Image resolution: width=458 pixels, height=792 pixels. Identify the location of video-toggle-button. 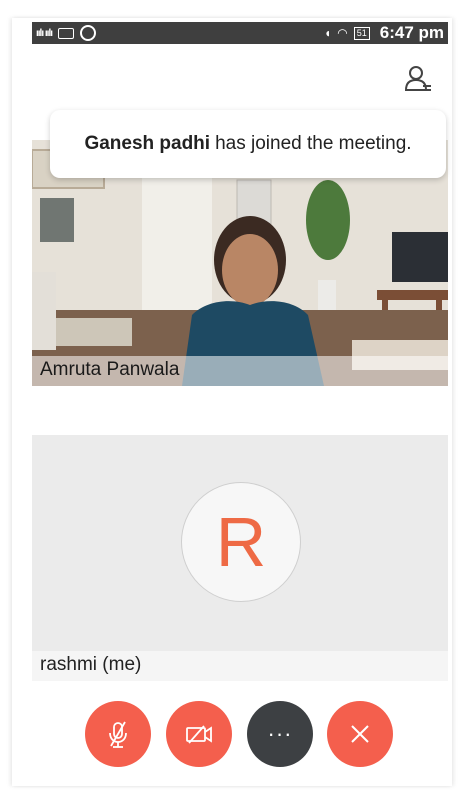
(199, 734).